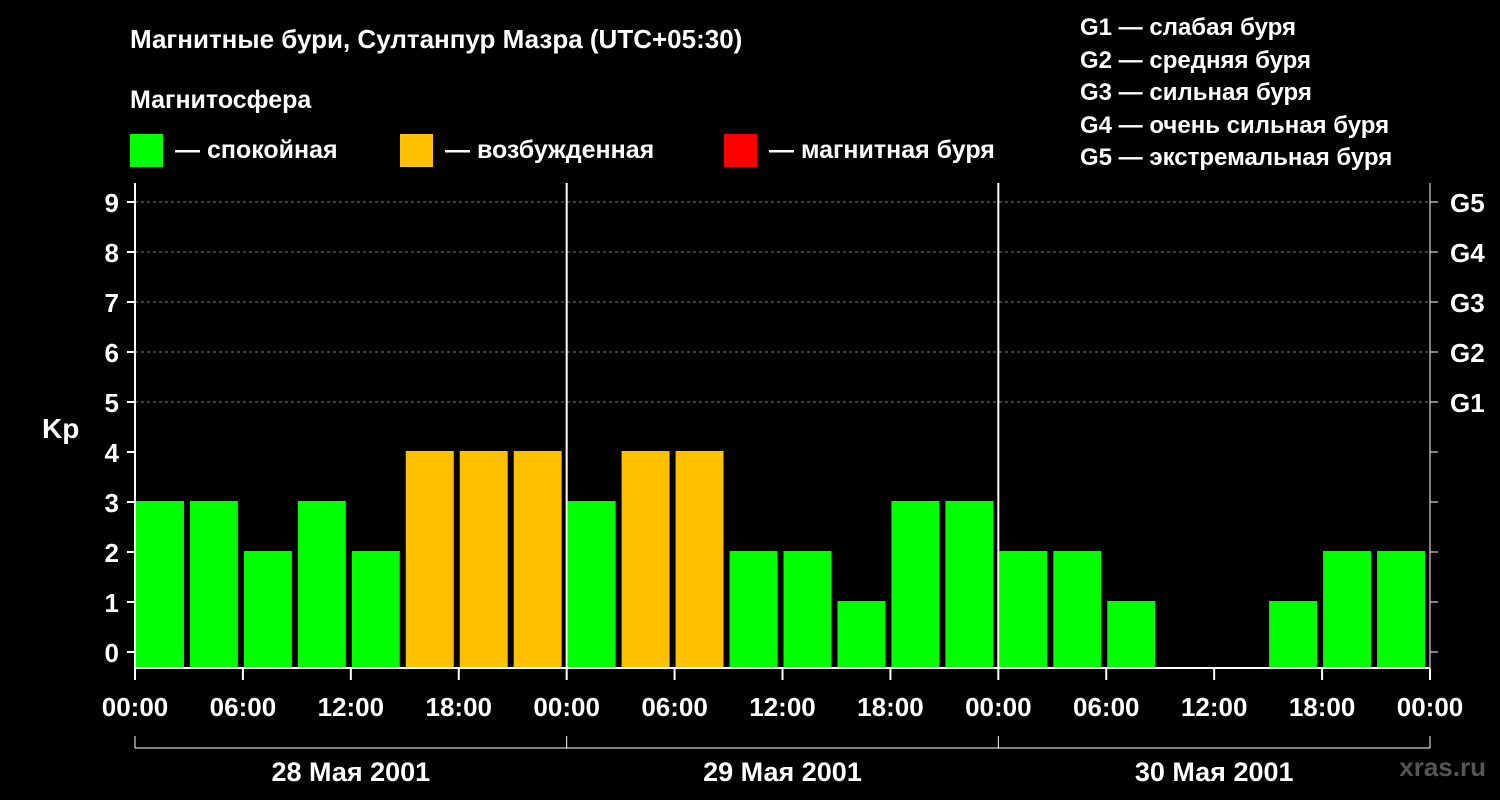 The width and height of the screenshot is (1500, 800). What do you see at coordinates (112, 503) in the screenshot?
I see `y-tick-label: 3` at bounding box center [112, 503].